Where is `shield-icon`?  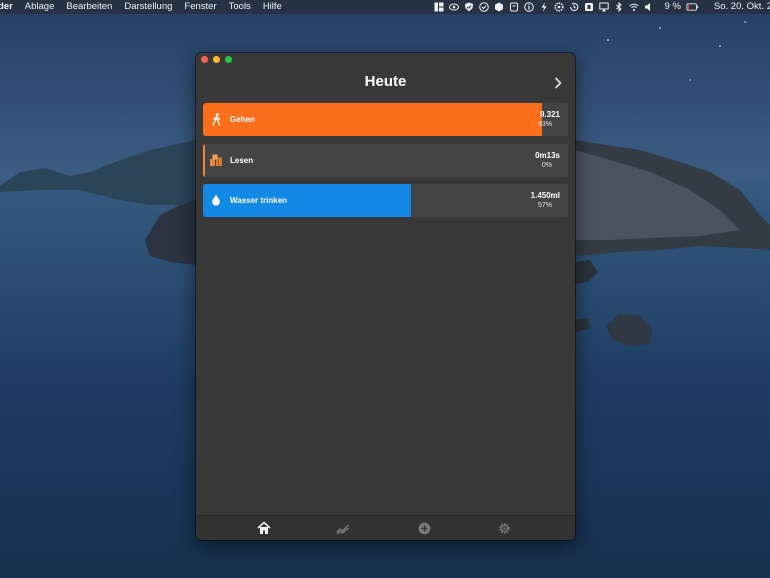 shield-icon is located at coordinates (469, 7).